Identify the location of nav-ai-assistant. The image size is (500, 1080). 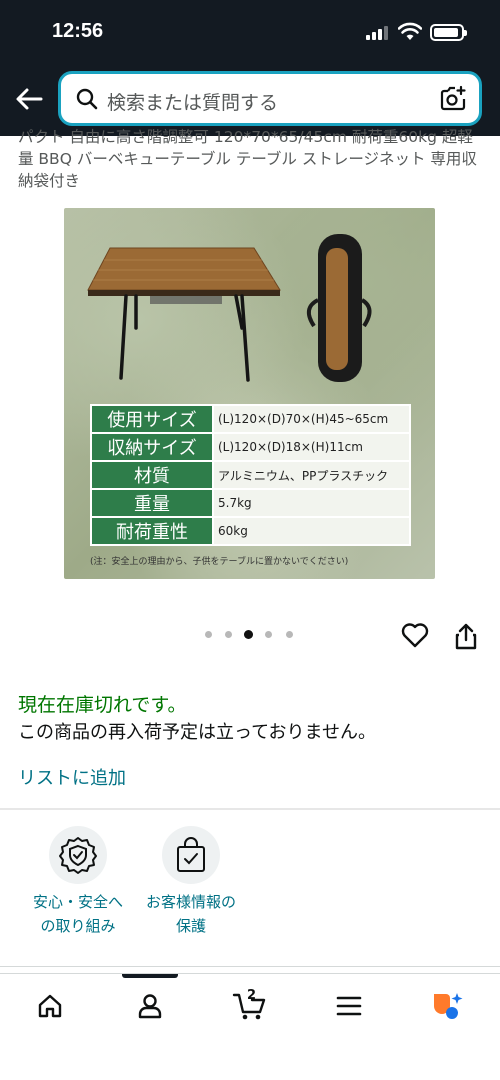
(447, 1006).